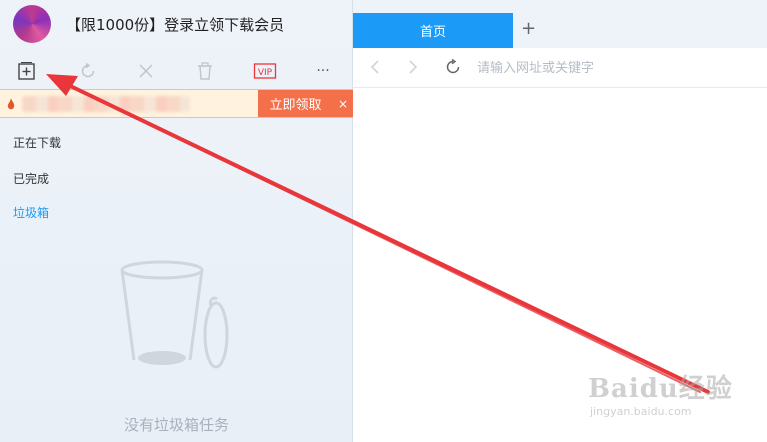  I want to click on url-input, so click(612, 68).